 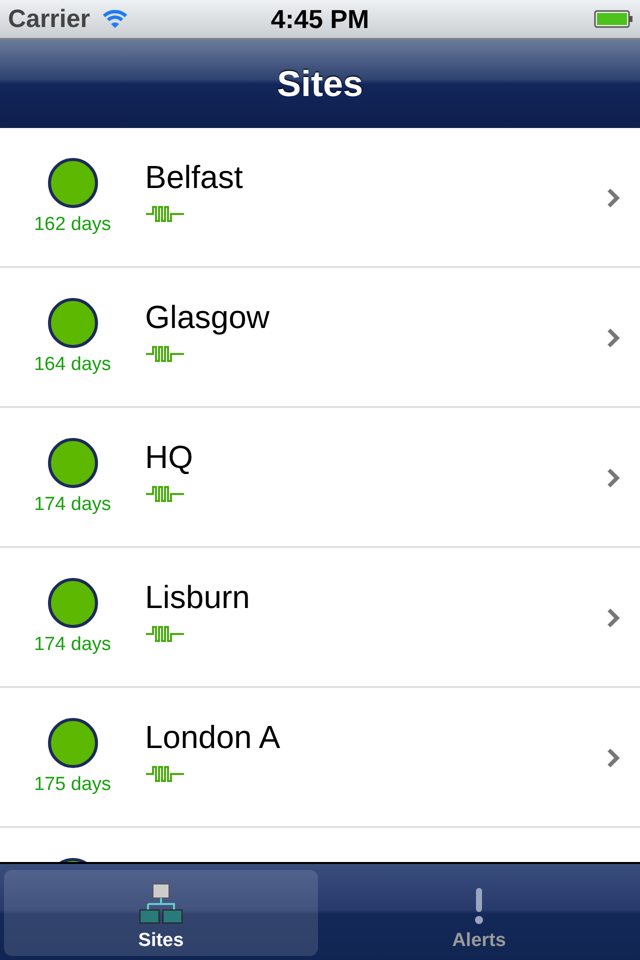 I want to click on clock-time: 4:45 PM, so click(x=320, y=19).